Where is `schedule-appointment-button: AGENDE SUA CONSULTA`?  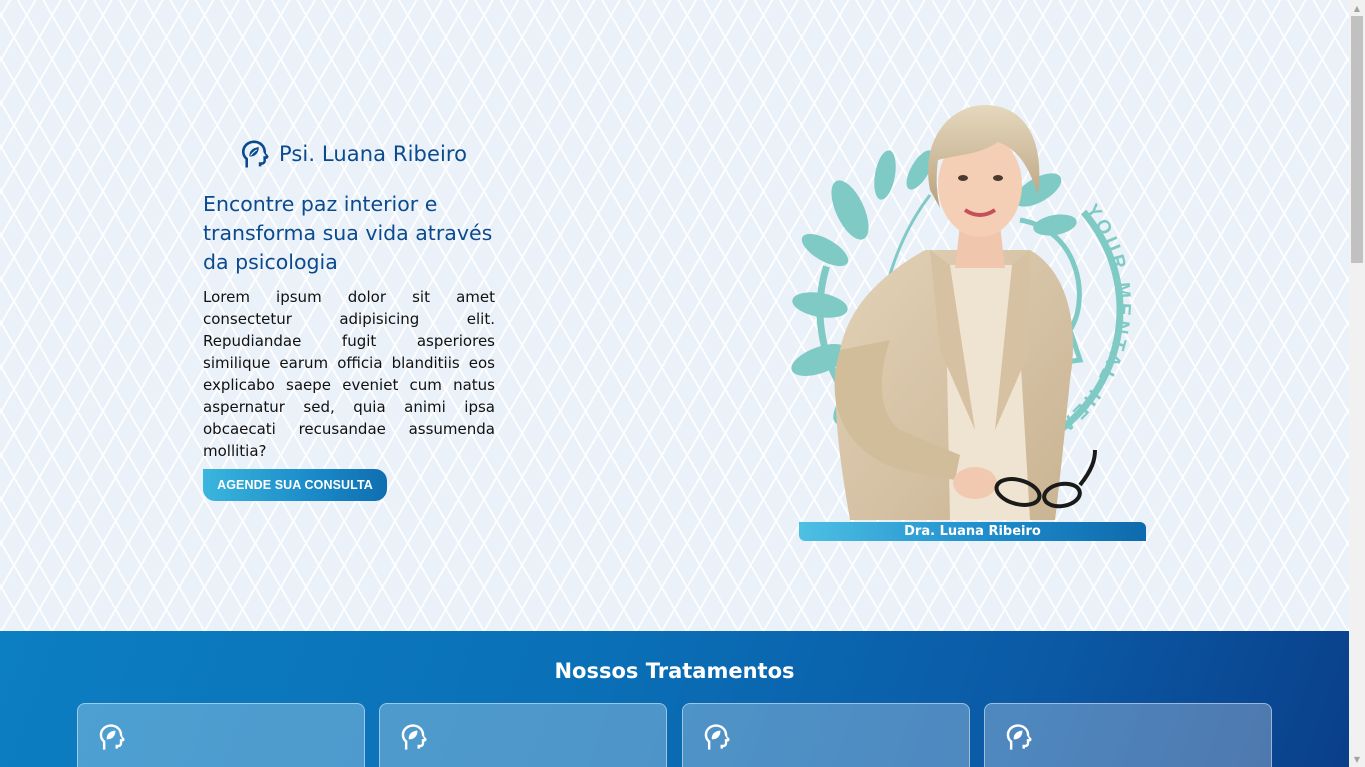
schedule-appointment-button: AGENDE SUA CONSULTA is located at coordinates (295, 485).